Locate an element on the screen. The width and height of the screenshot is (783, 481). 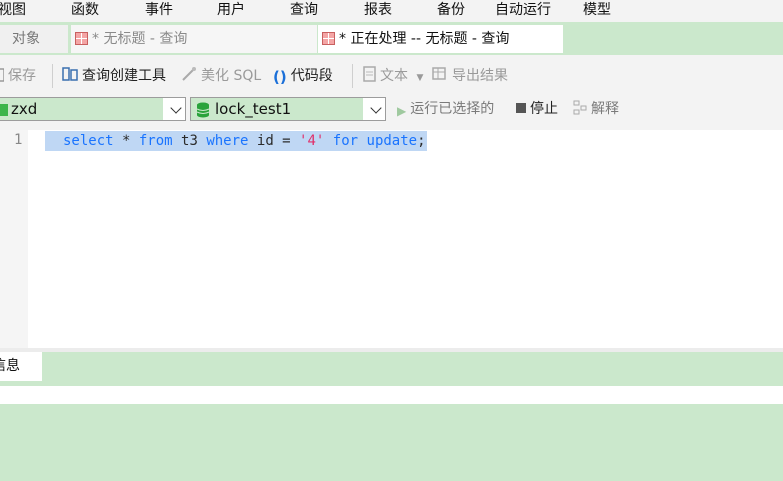
beautify-sql-label: 美化 SQL is located at coordinates (231, 76).